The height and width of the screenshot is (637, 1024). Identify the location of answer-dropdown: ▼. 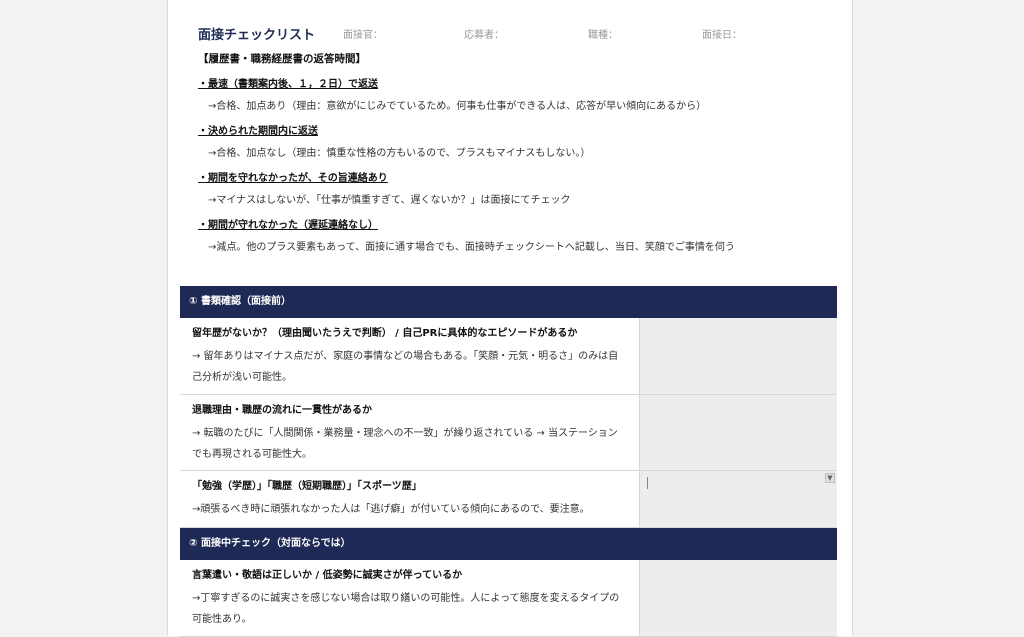
(738, 499).